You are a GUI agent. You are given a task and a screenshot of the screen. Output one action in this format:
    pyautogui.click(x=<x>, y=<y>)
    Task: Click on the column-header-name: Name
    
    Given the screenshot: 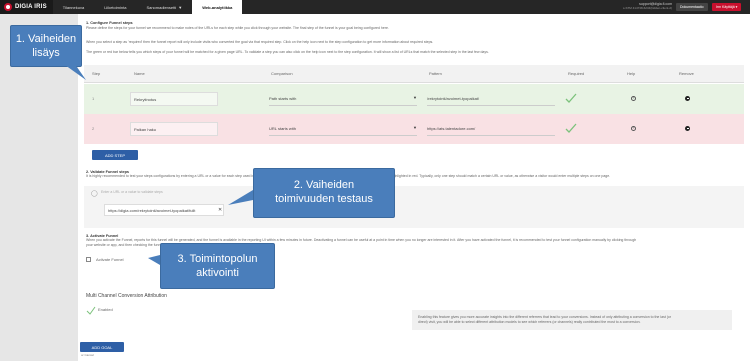 What is the action you would take?
    pyautogui.click(x=139, y=73)
    